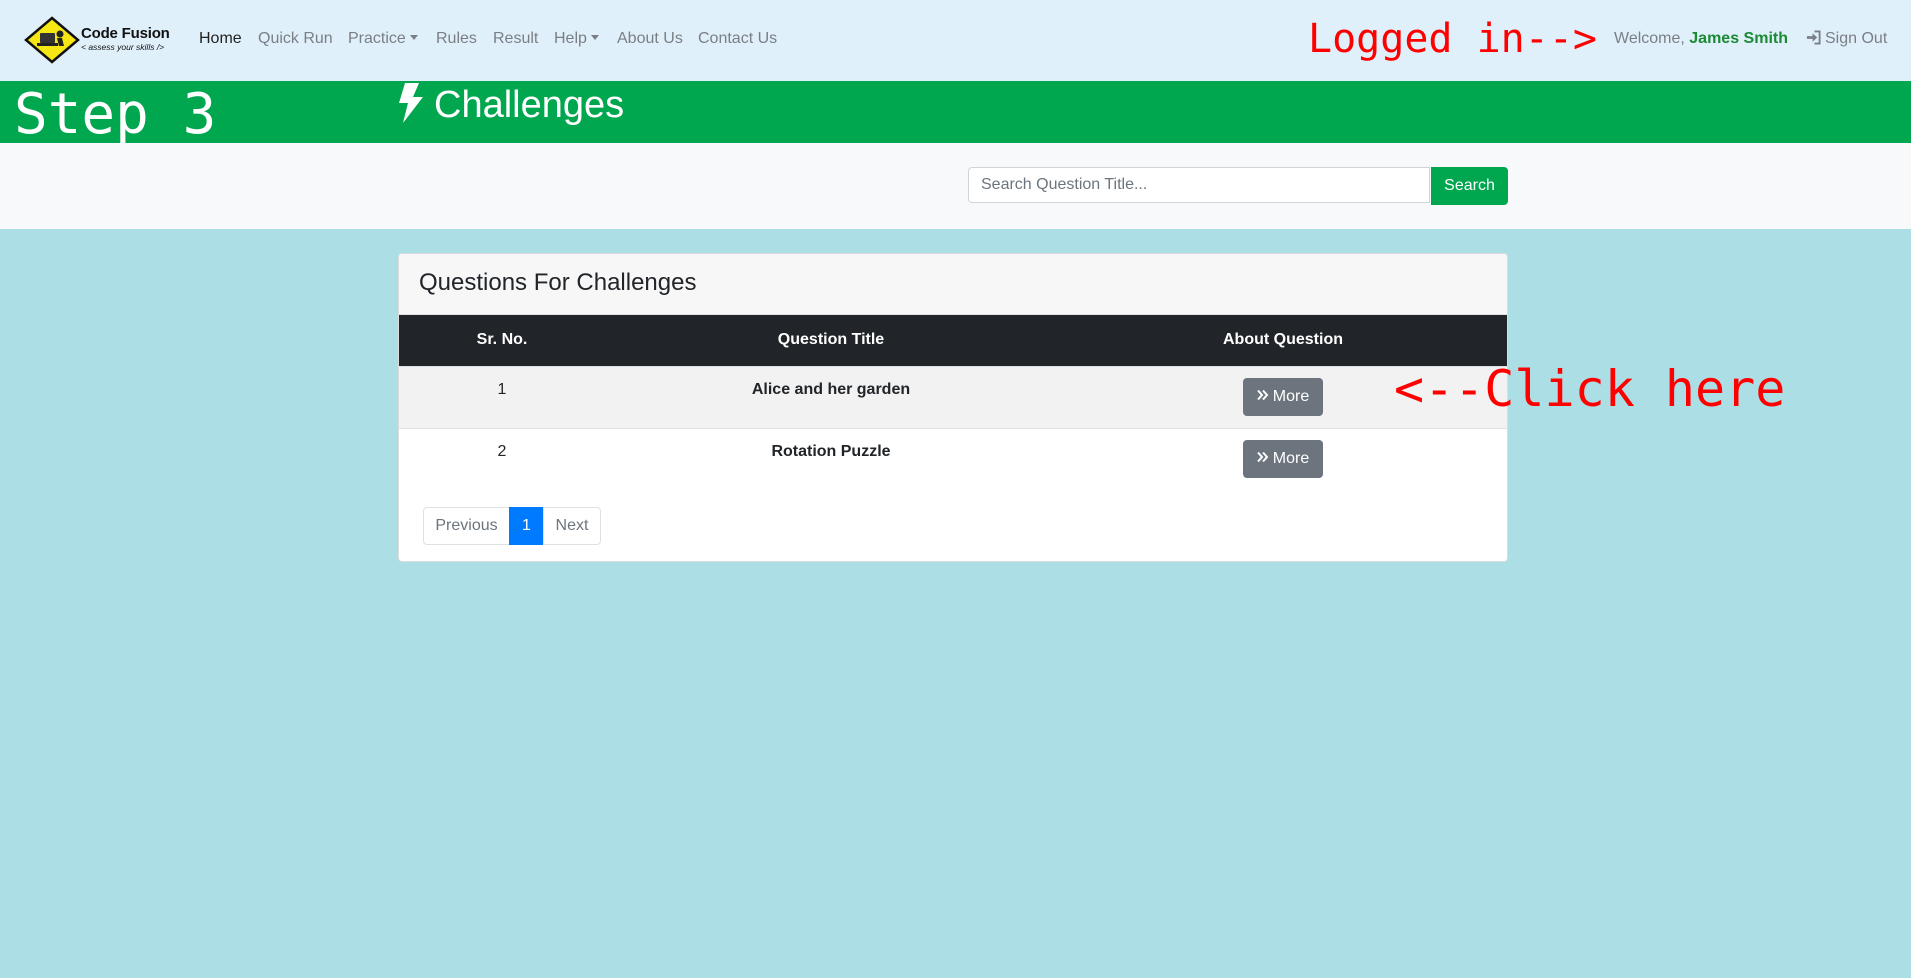  What do you see at coordinates (953, 459) in the screenshot?
I see `table-row: 2 Rotation Puzzle More` at bounding box center [953, 459].